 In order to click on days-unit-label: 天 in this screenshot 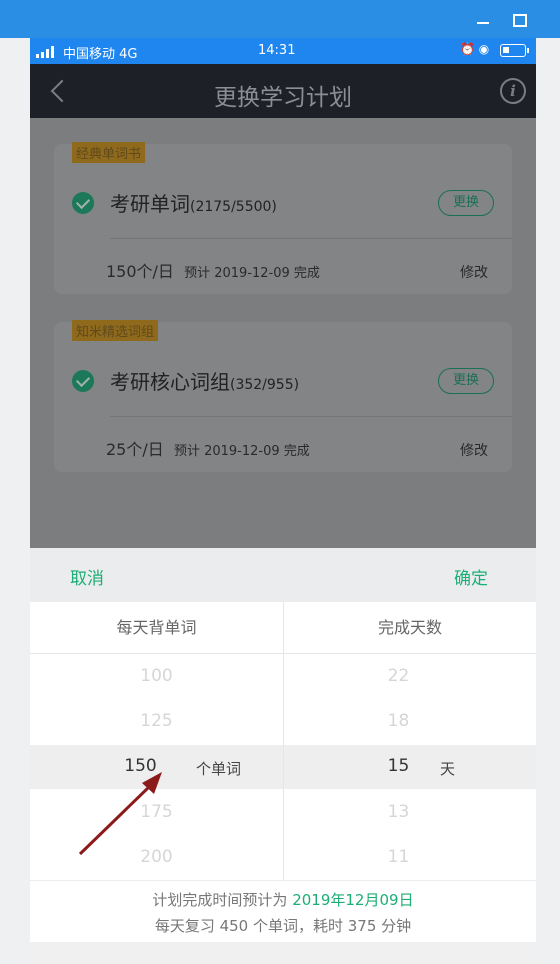, I will do `click(448, 769)`.